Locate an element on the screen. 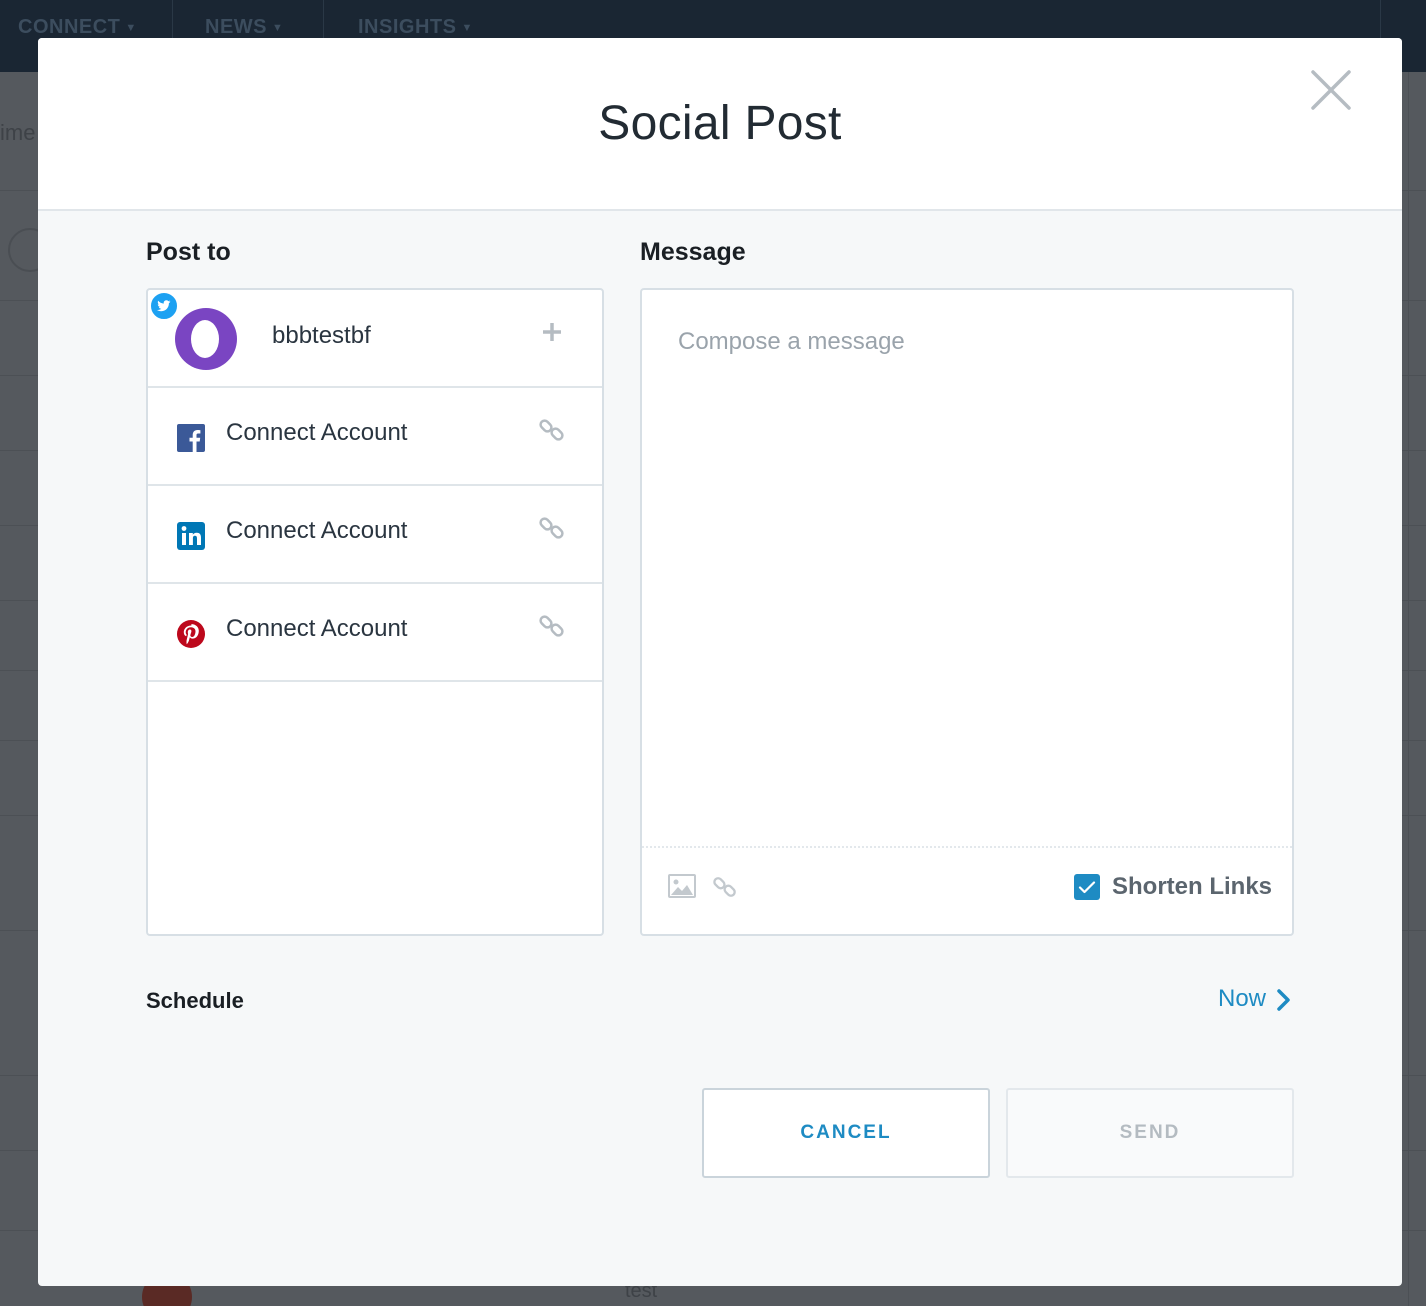 Image resolution: width=1426 pixels, height=1306 pixels. checkmark-icon is located at coordinates (1087, 887).